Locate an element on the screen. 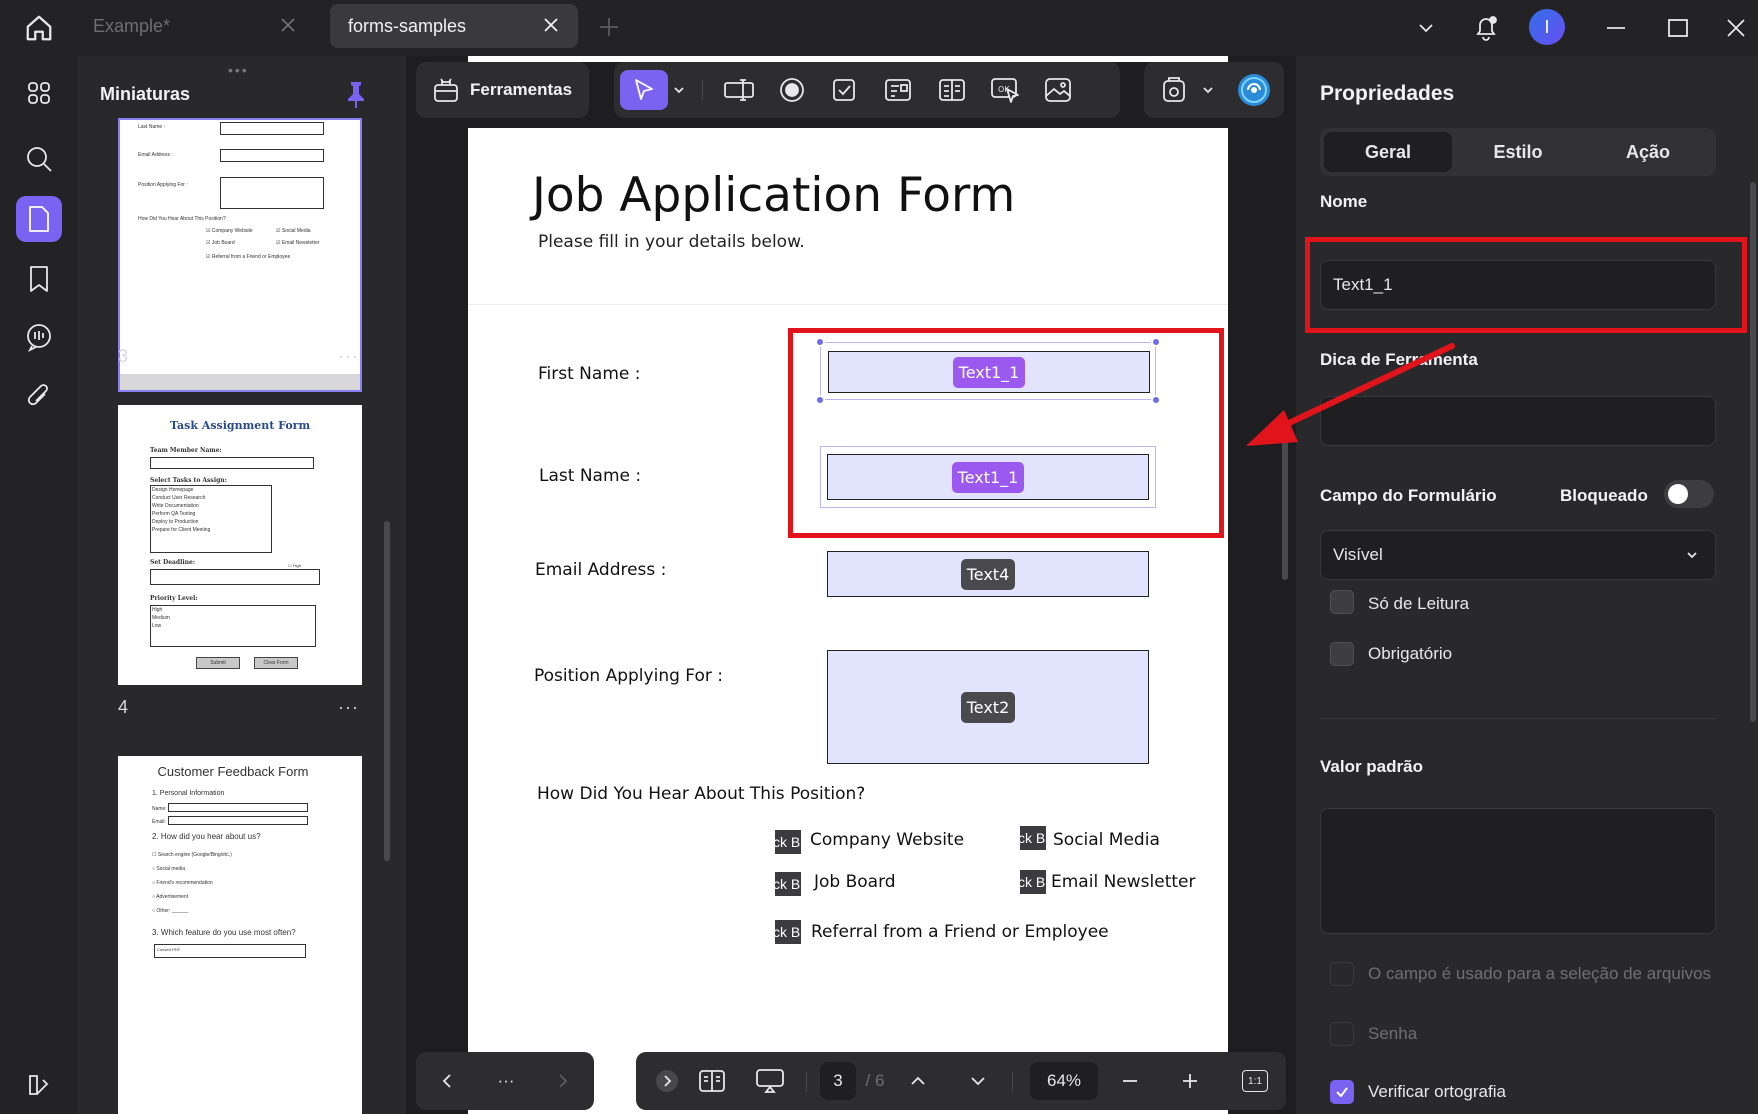  email-address-field: Text4 is located at coordinates (988, 574).